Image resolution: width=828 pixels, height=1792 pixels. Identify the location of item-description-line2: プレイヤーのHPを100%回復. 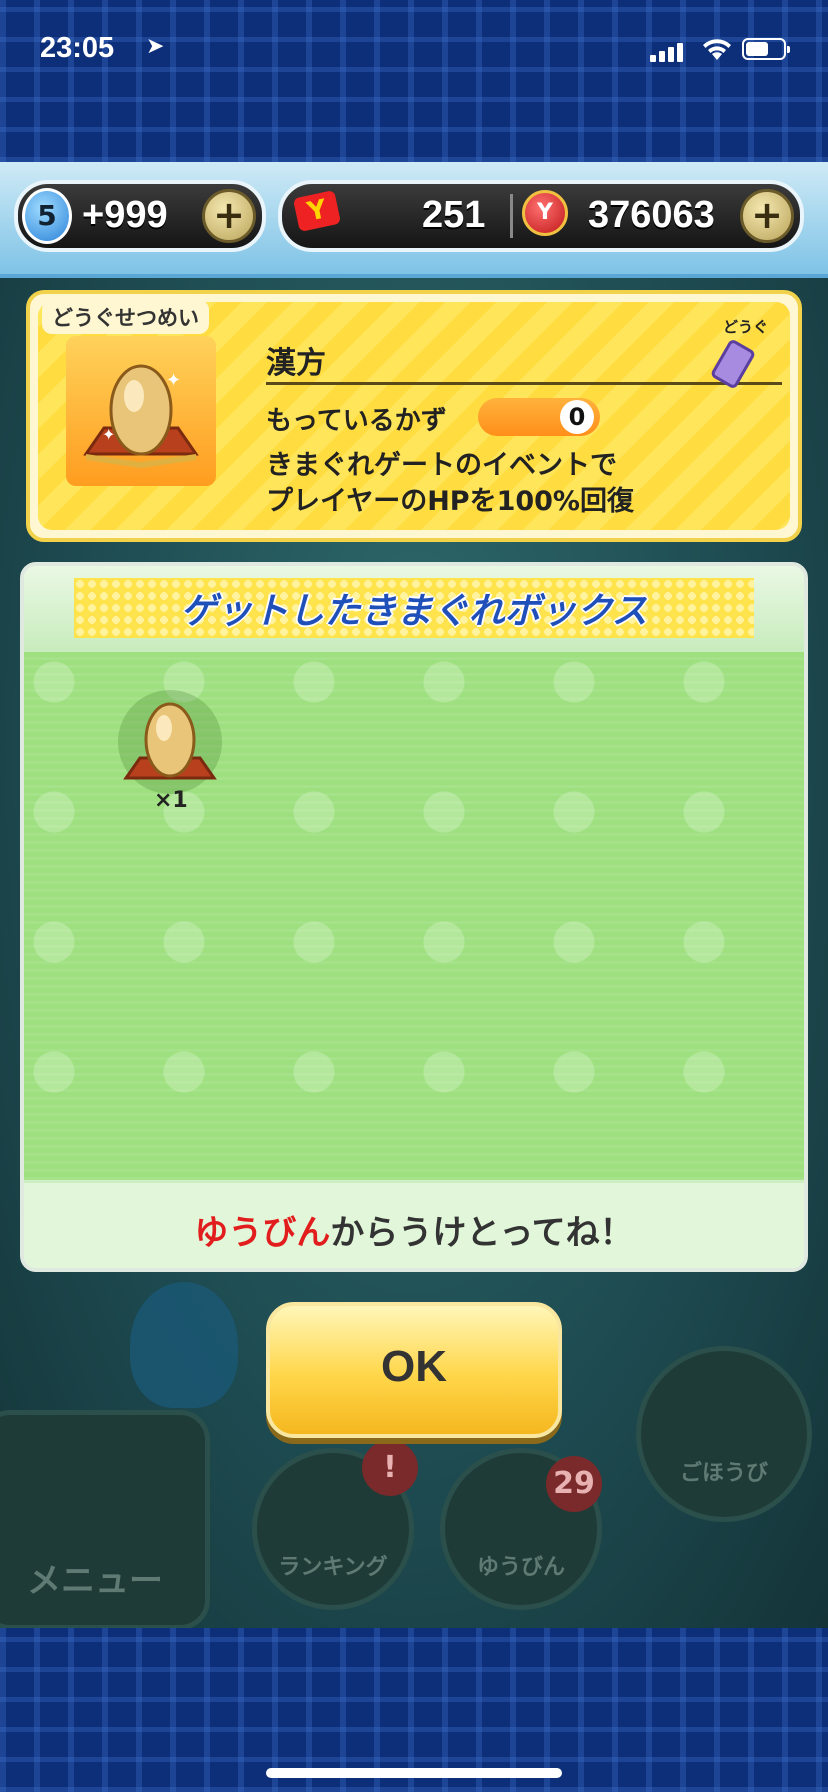
(450, 501).